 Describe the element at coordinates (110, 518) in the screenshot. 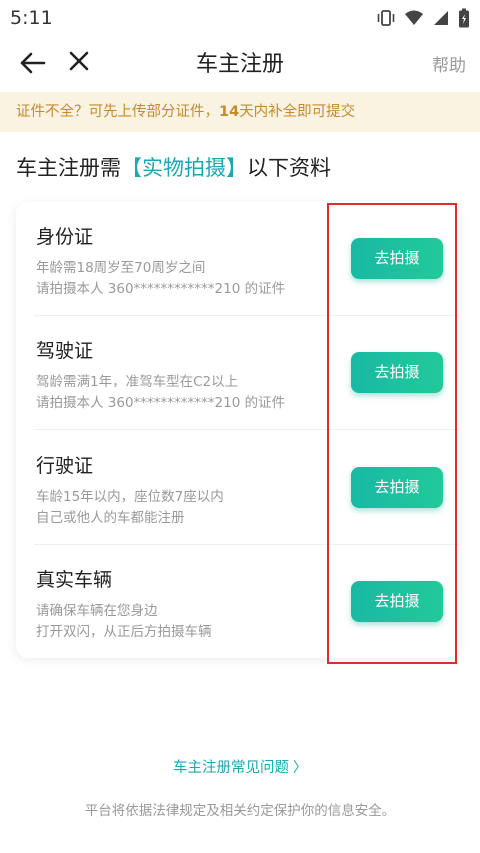

I see `document-instruction: 自己或他人的车都能注册` at that location.